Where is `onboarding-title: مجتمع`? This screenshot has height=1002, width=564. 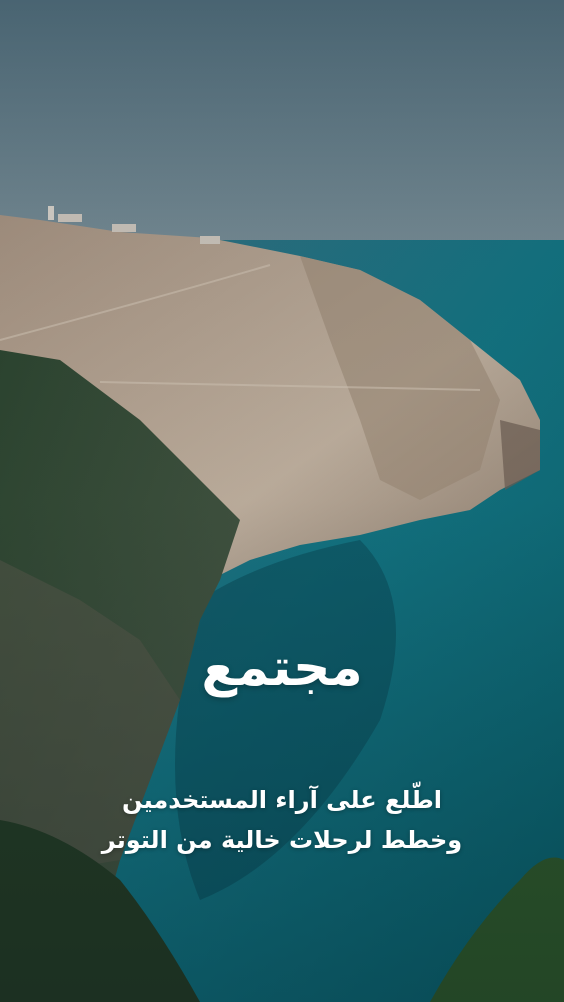 onboarding-title: مجتمع is located at coordinates (282, 668).